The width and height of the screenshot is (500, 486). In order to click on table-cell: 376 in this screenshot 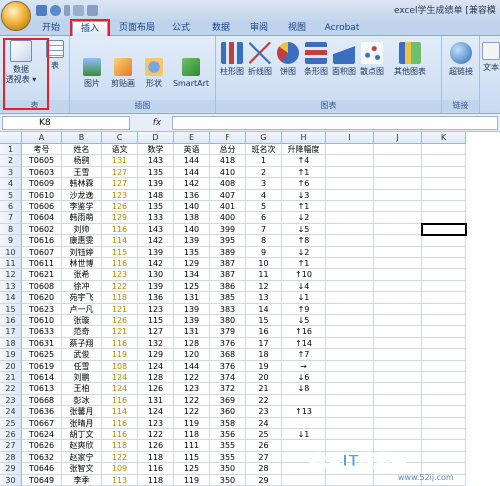, I will do `click(228, 343)`.